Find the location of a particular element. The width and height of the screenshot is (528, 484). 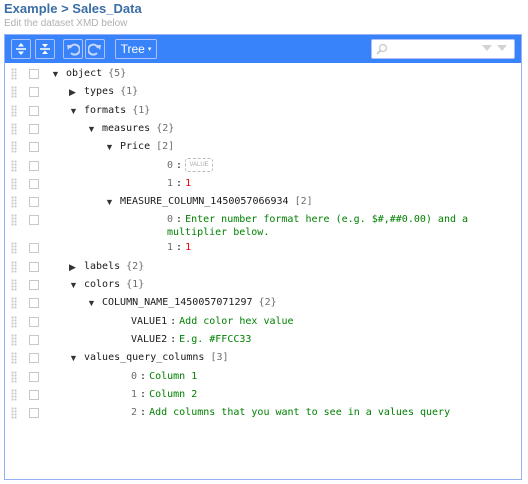

search-box is located at coordinates (443, 49).